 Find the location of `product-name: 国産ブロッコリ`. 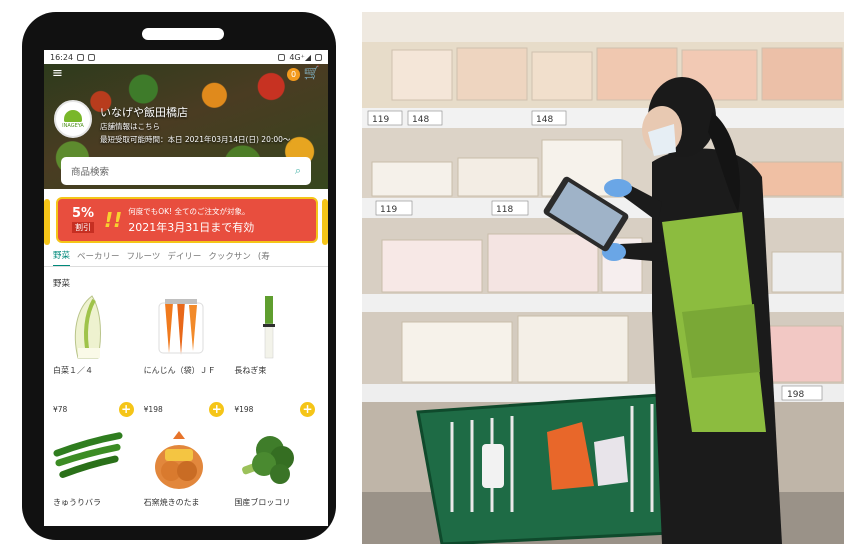

product-name: 国産ブロッコリ is located at coordinates (262, 502).